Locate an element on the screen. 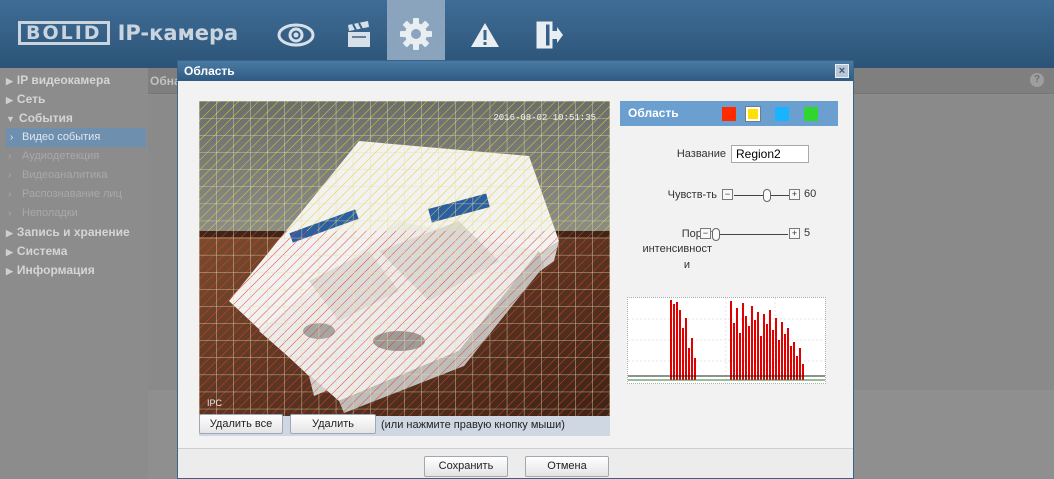  sidebar-item-system: ▶ Система is located at coordinates (74, 251).